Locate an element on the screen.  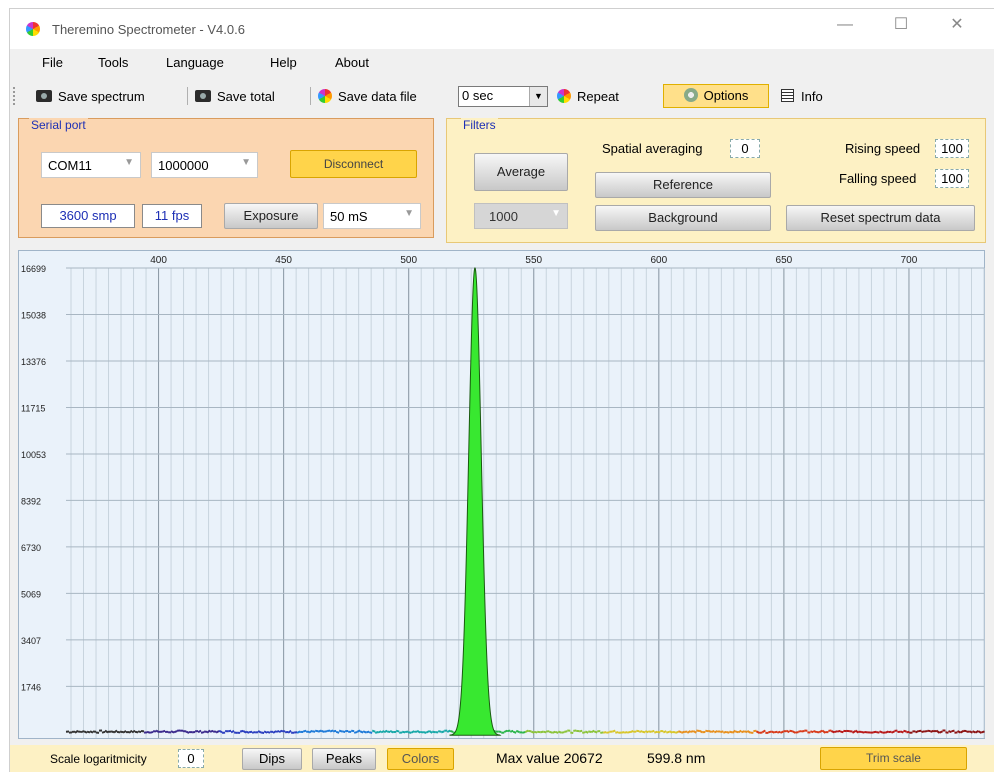
colors-button: Colors is located at coordinates (420, 759).